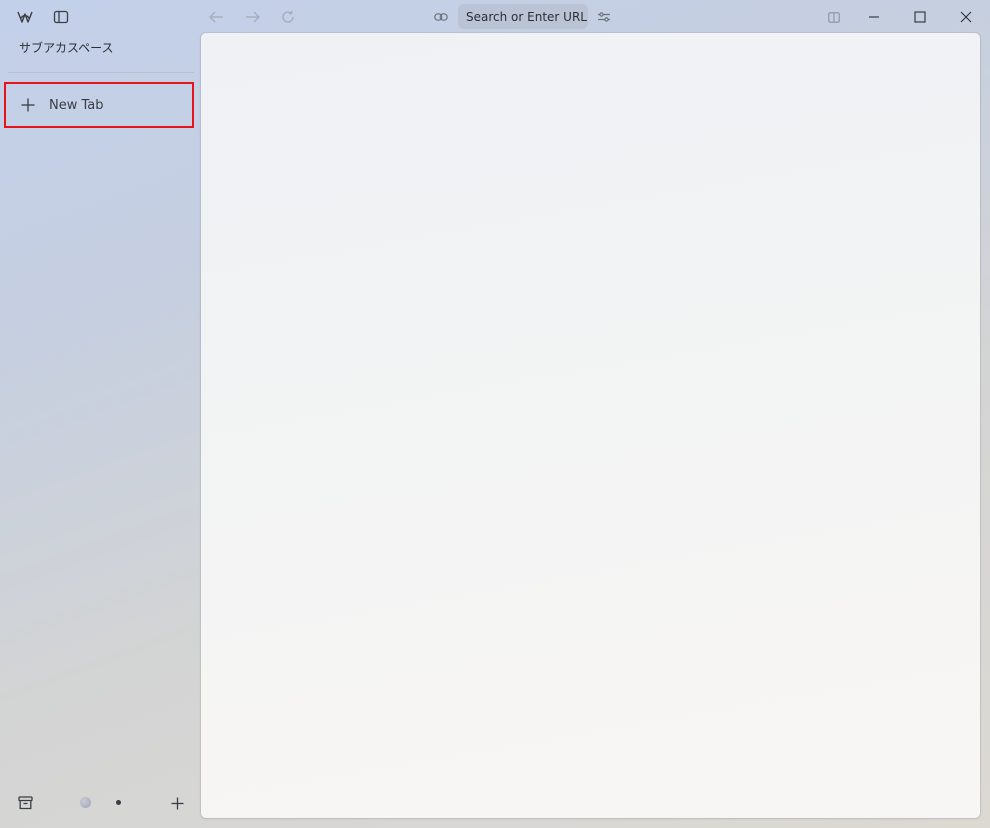 Image resolution: width=990 pixels, height=828 pixels. I want to click on forward-arrow-icon, so click(252, 17).